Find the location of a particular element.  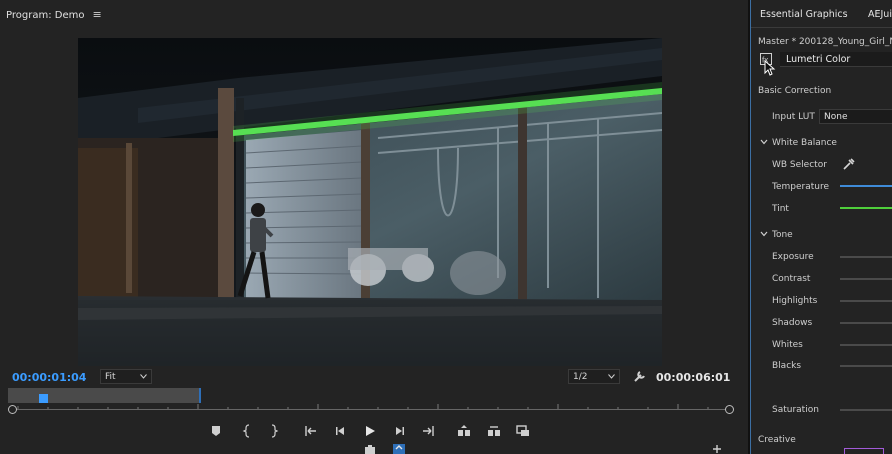

saturation-slider is located at coordinates (866, 410).